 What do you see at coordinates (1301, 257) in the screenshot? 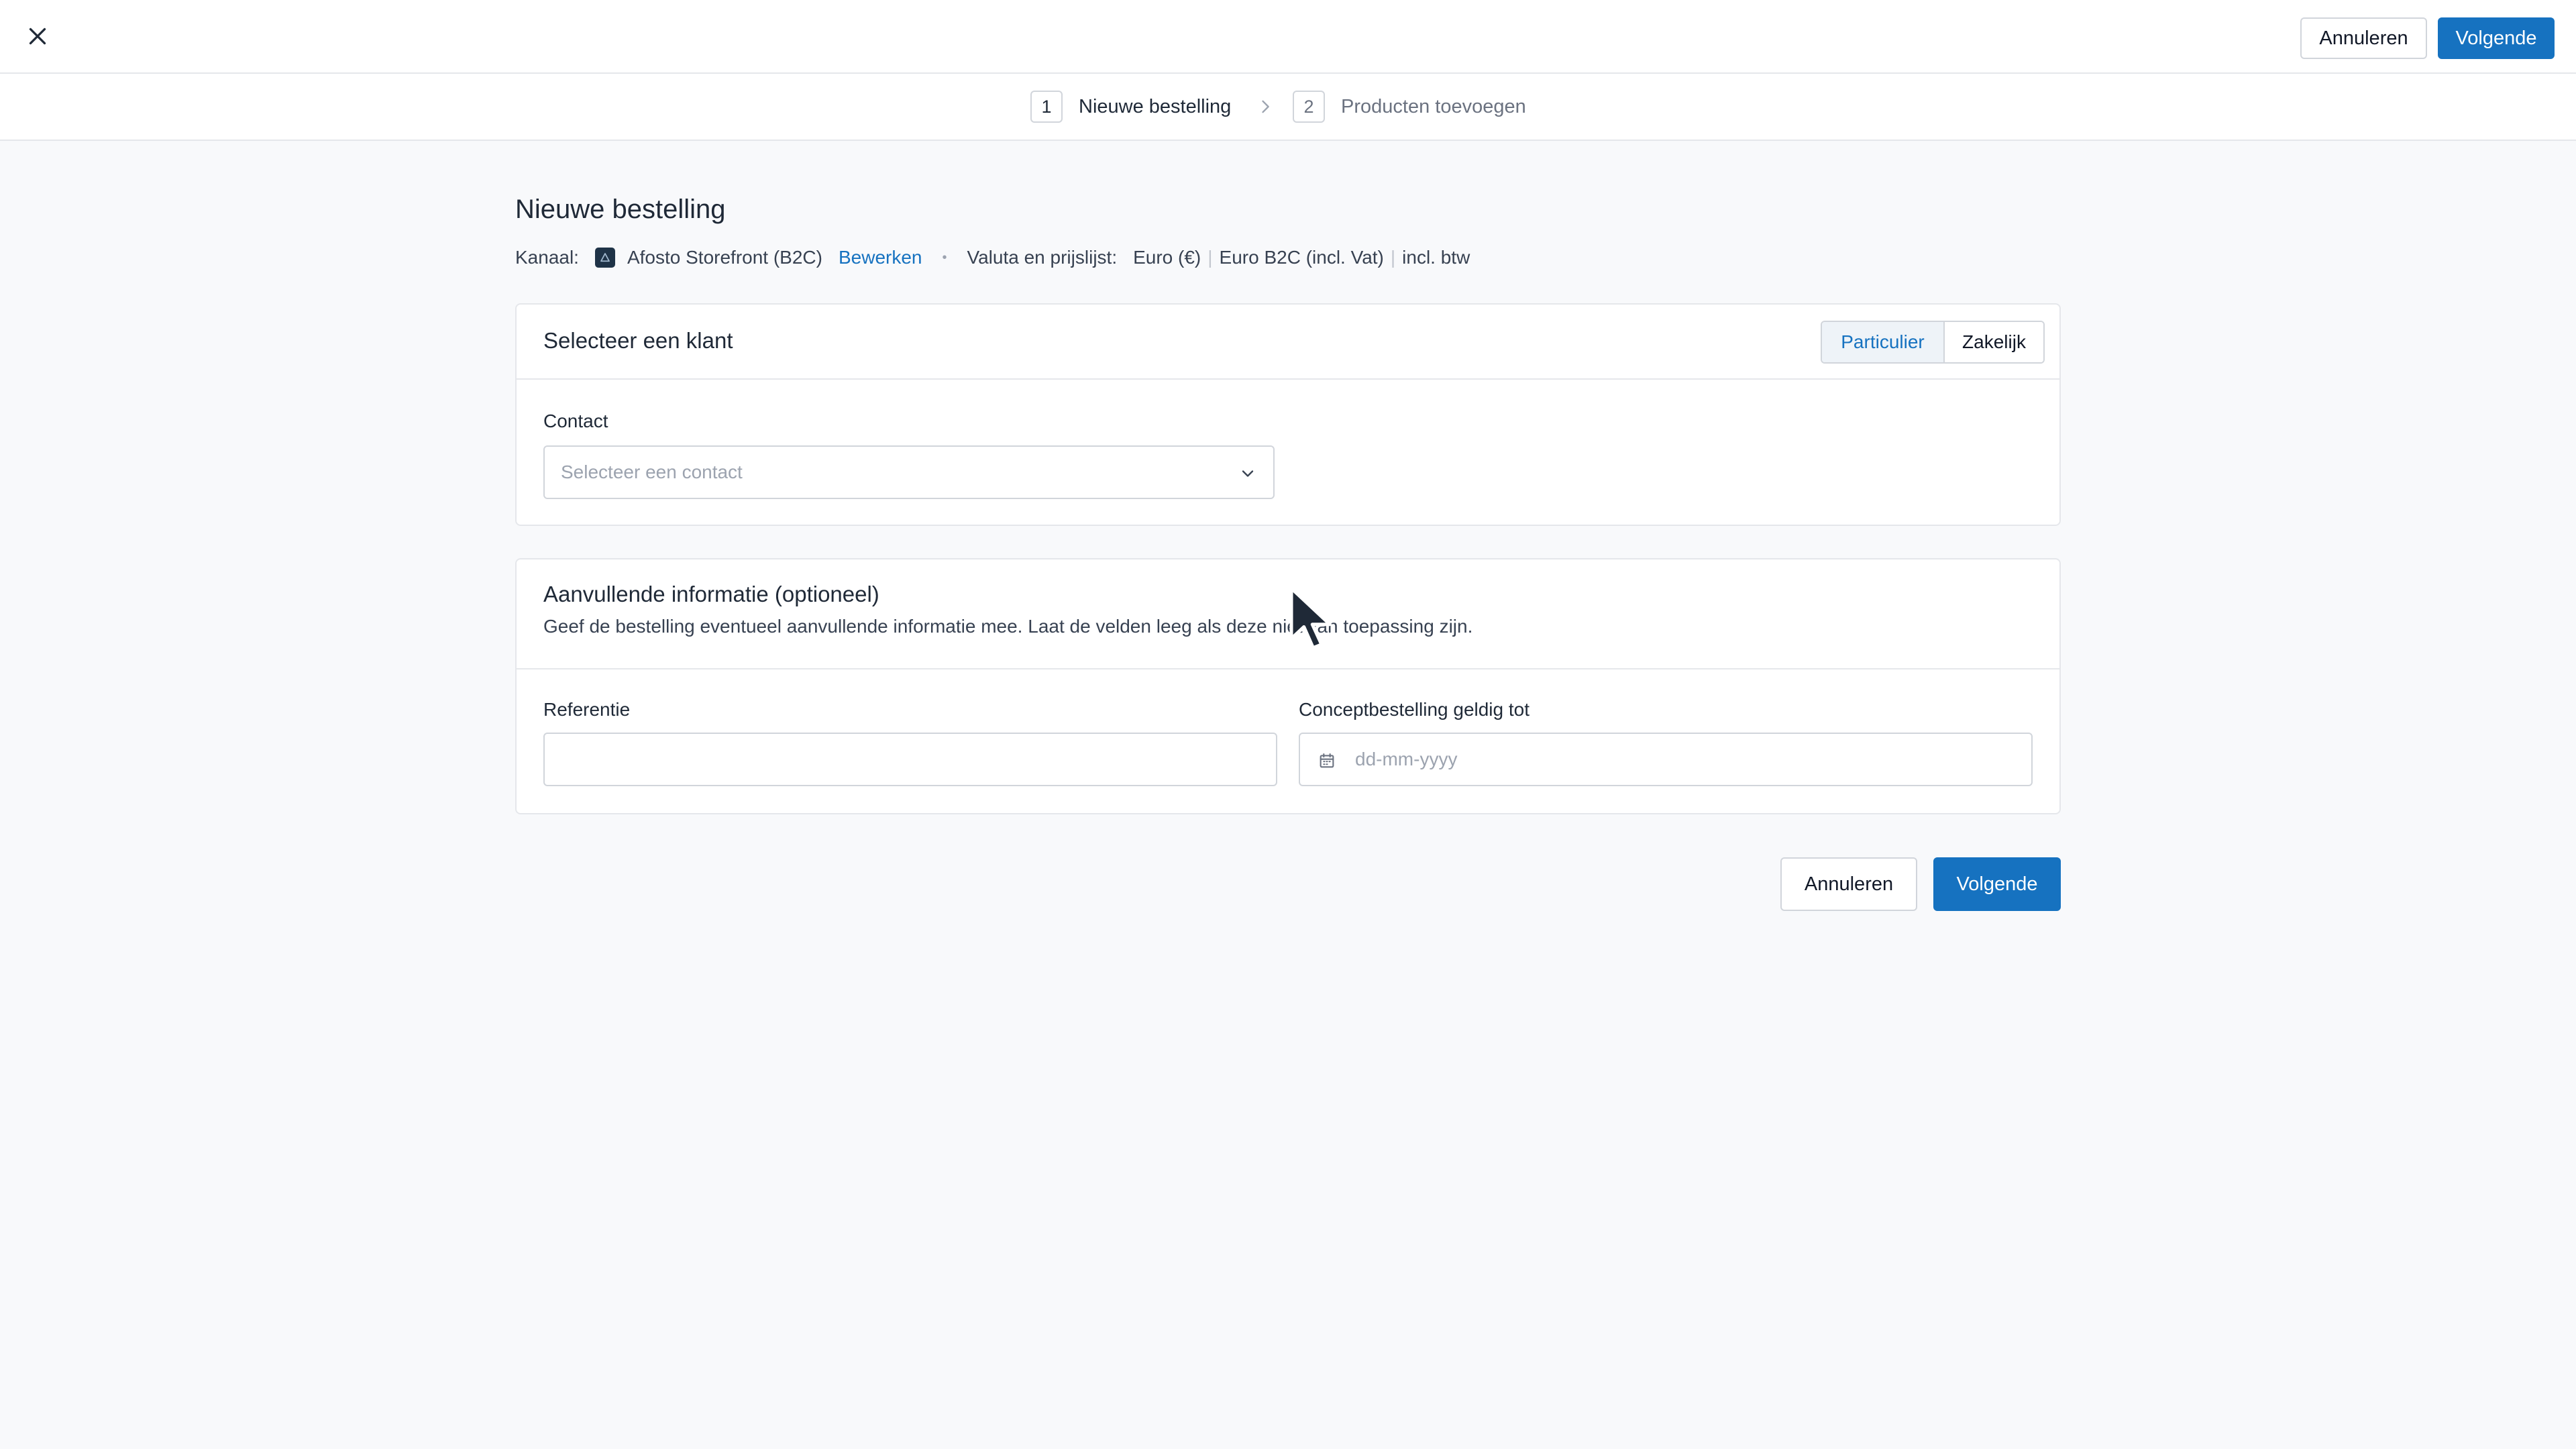
I see `pricelist-value: Euro B2C (incl. Vat)` at bounding box center [1301, 257].